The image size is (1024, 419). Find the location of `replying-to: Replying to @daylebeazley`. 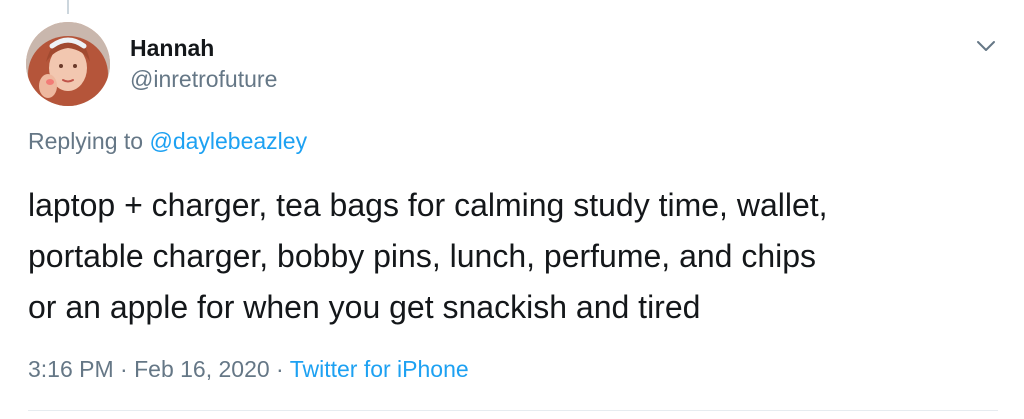

replying-to: Replying to @daylebeazley is located at coordinates (167, 141).